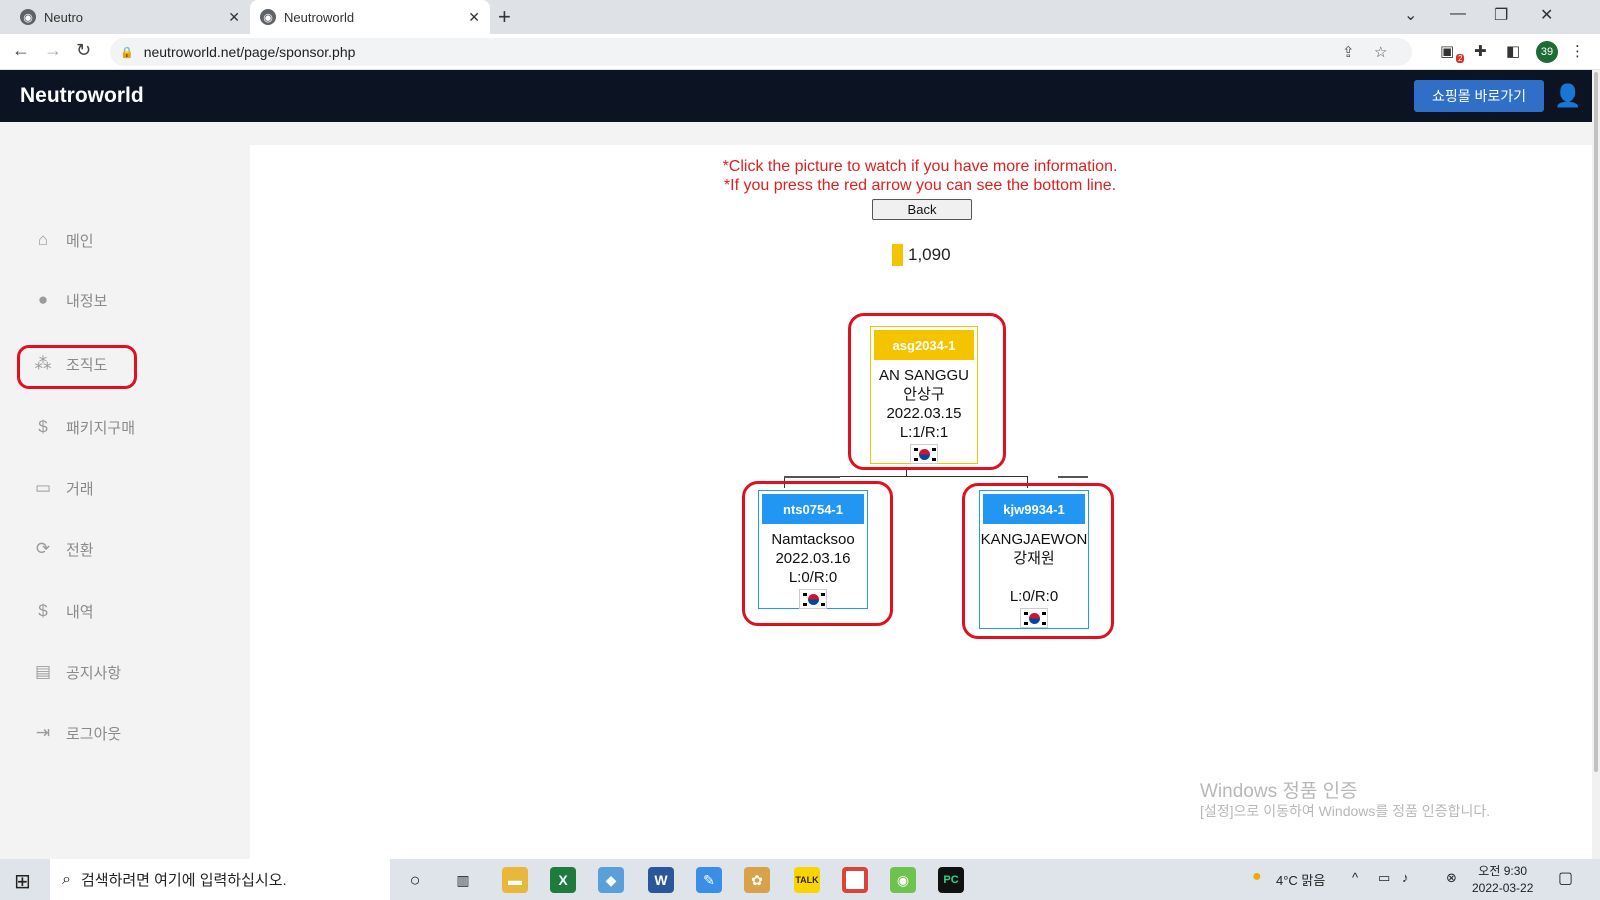 This screenshot has width=1600, height=900. I want to click on sidebar-item-label: 공지사항, so click(94, 673).